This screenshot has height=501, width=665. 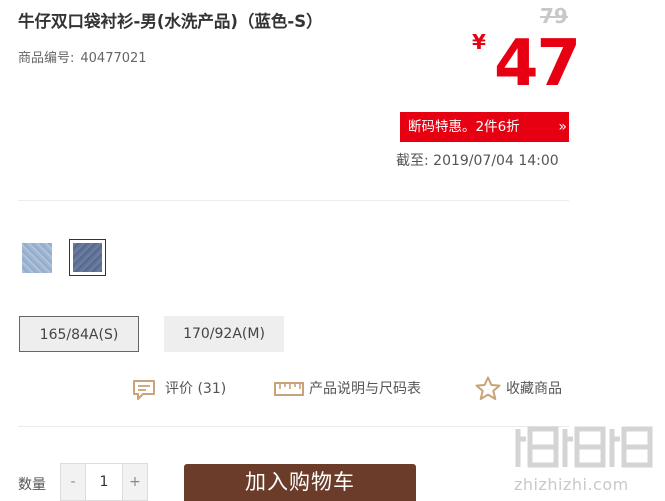 I want to click on size-option-s: 165/84A(S), so click(x=79, y=334).